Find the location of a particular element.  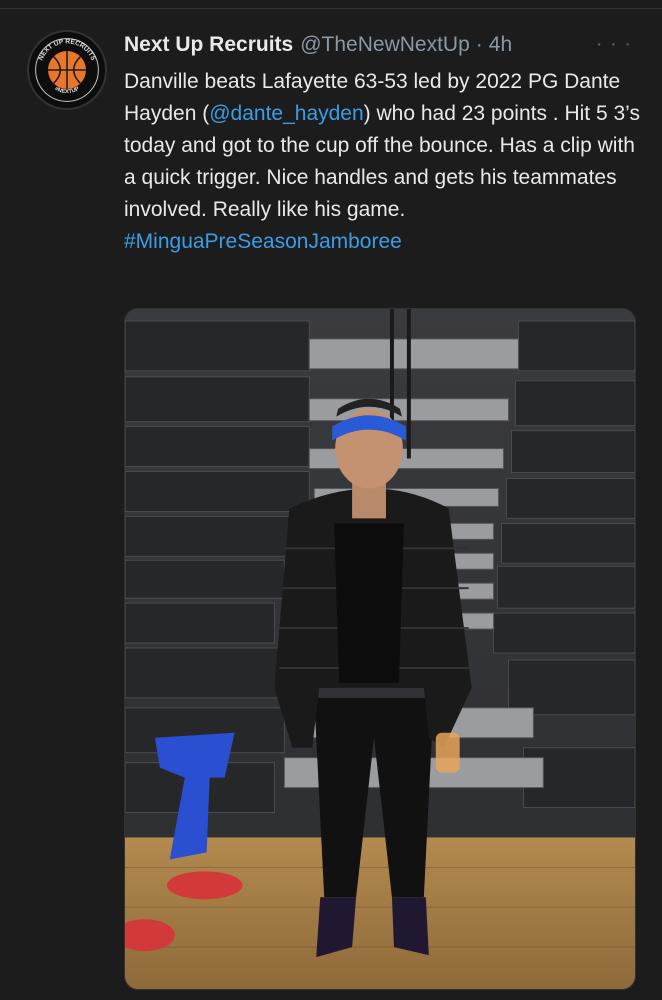

top-divider is located at coordinates (331, 8).